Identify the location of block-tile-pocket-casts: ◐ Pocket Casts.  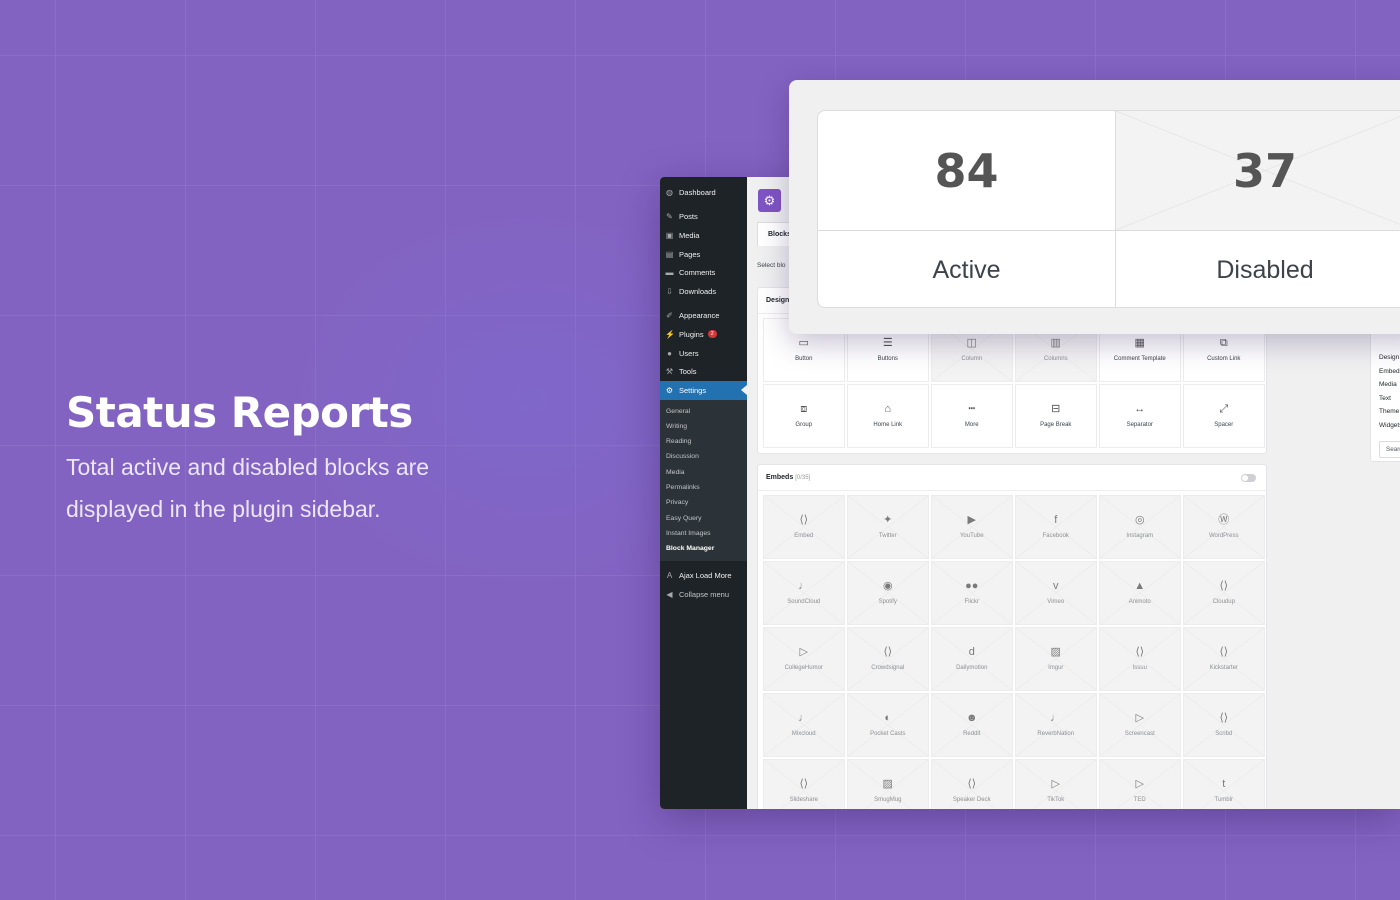
(888, 725).